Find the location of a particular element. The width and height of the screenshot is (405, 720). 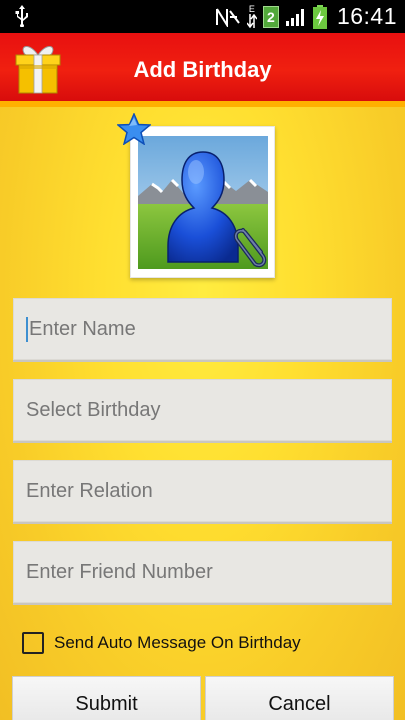

paperclip-icon is located at coordinates (250, 248).